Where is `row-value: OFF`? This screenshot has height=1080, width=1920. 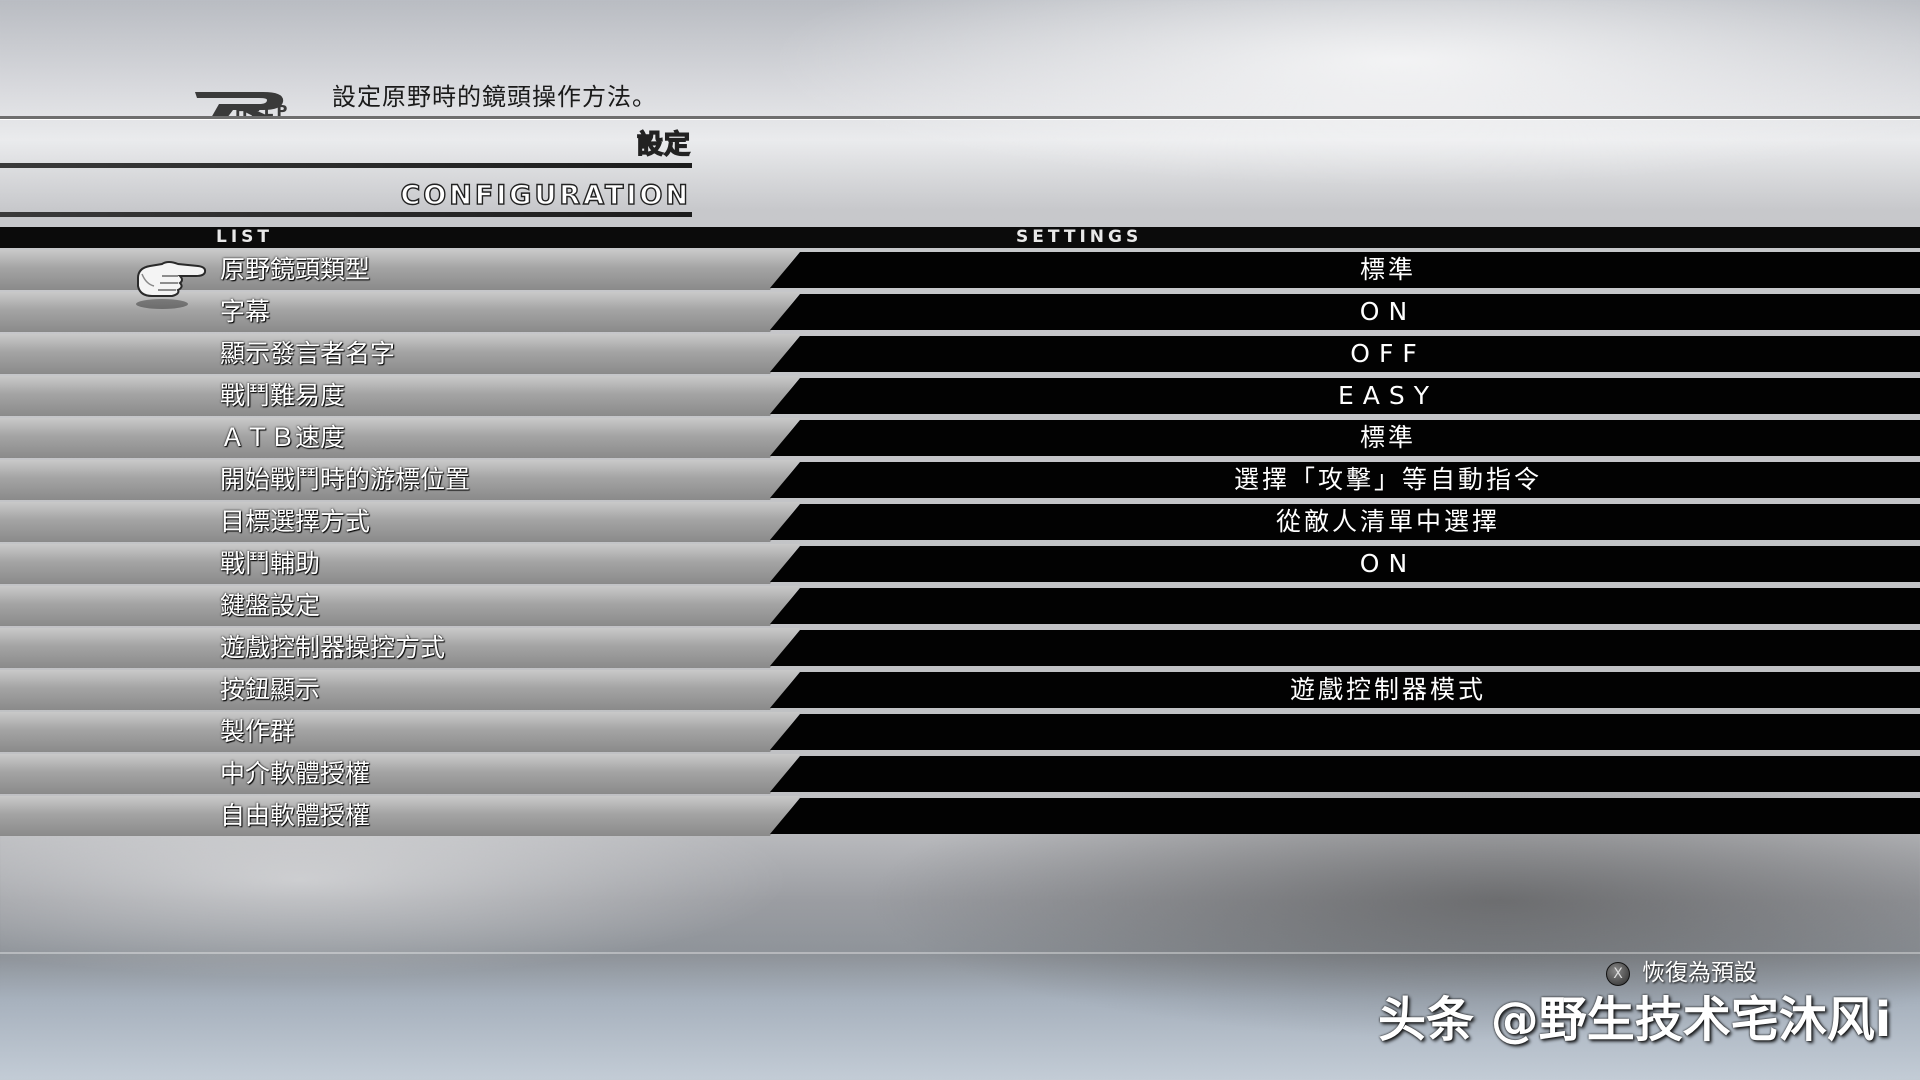
row-value: OFF is located at coordinates (1388, 353).